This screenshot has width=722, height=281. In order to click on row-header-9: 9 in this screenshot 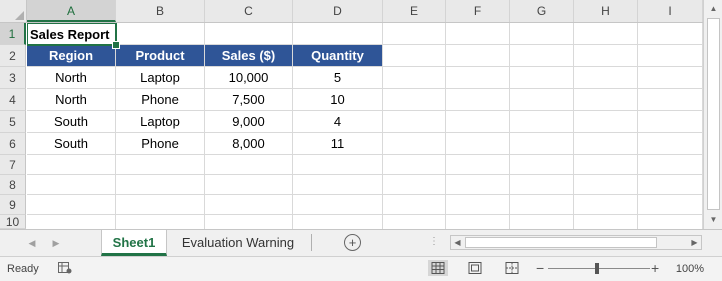, I will do `click(13, 205)`.